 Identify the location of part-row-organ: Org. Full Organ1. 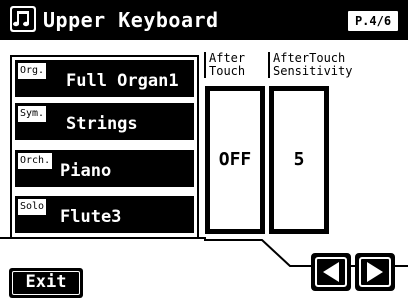
(104, 78).